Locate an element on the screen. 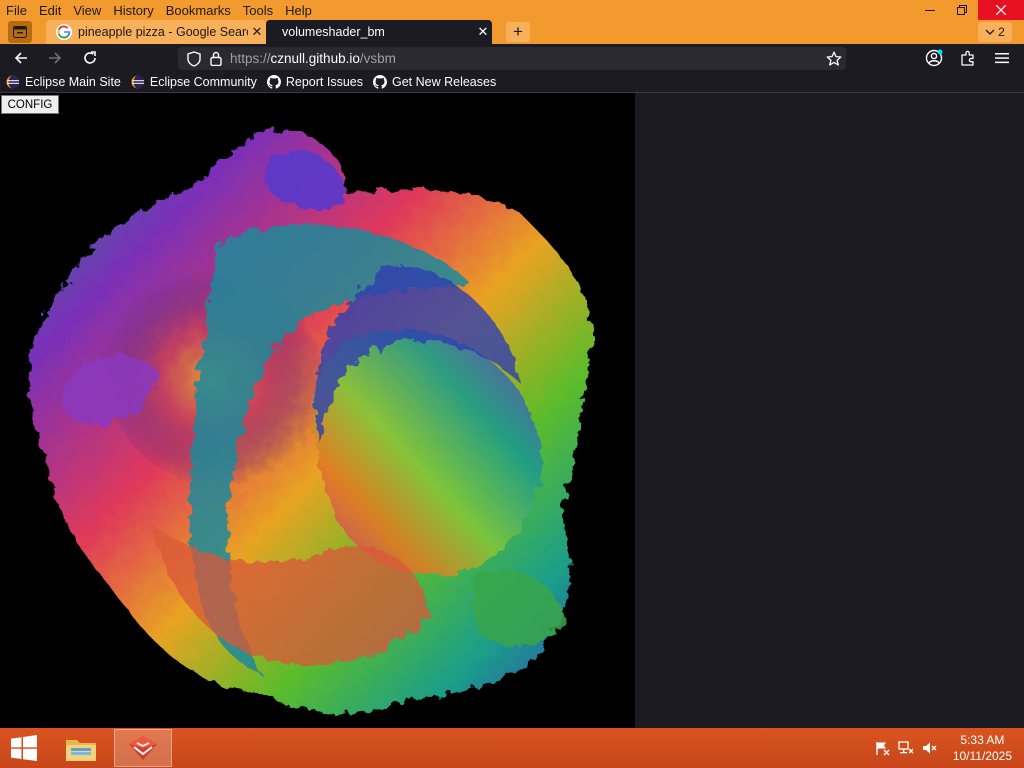 This screenshot has height=768, width=1024. navigation-toolbar: https://cznull.github.io/vsbm is located at coordinates (512, 58).